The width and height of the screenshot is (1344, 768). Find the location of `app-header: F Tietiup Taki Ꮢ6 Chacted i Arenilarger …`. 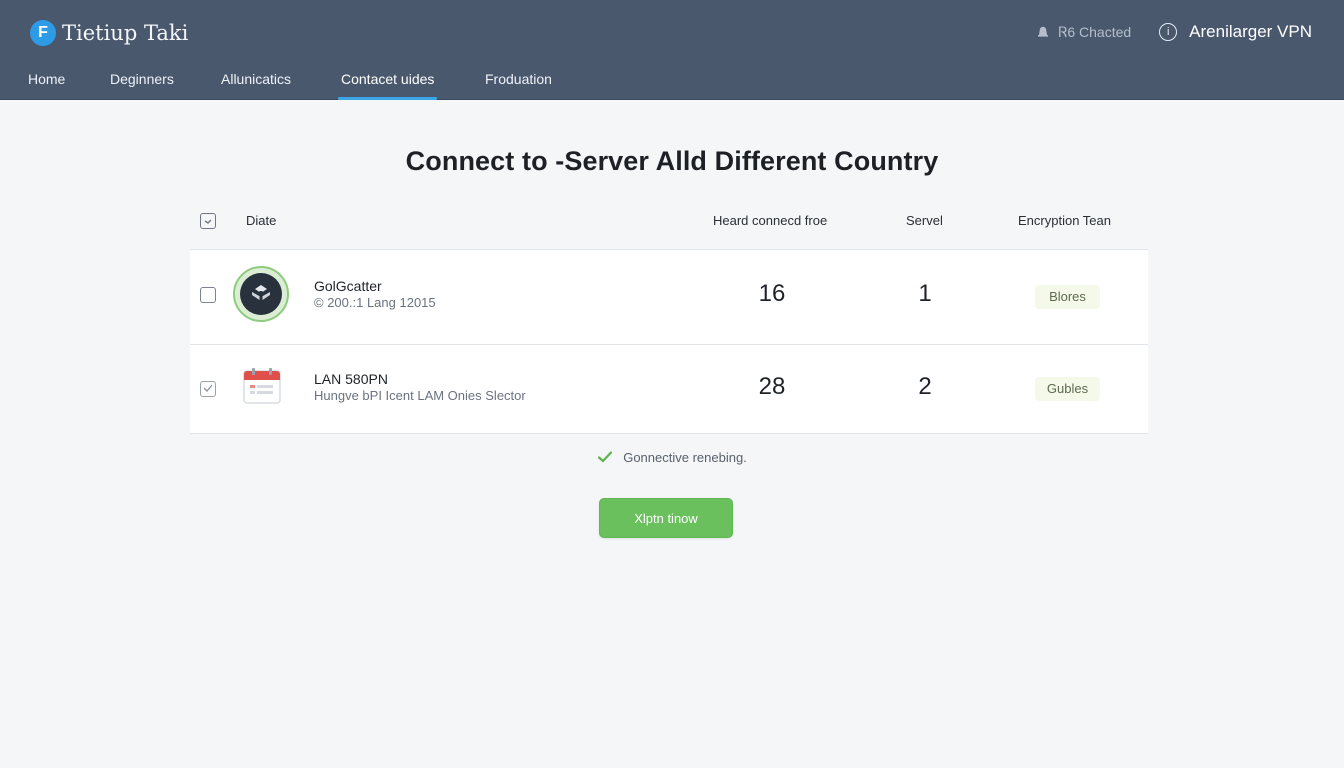

app-header: F Tietiup Taki Ꮢ6 Chacted i Arenilarger … is located at coordinates (672, 50).